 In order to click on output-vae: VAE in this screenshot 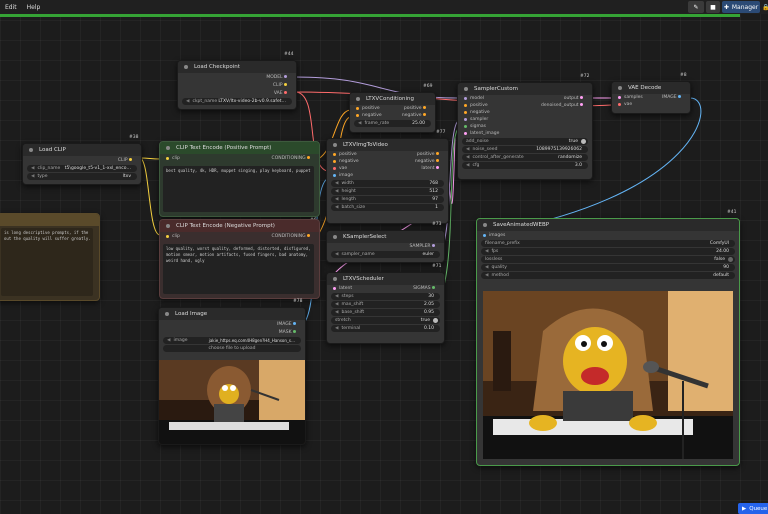, I will do `click(237, 93)`.